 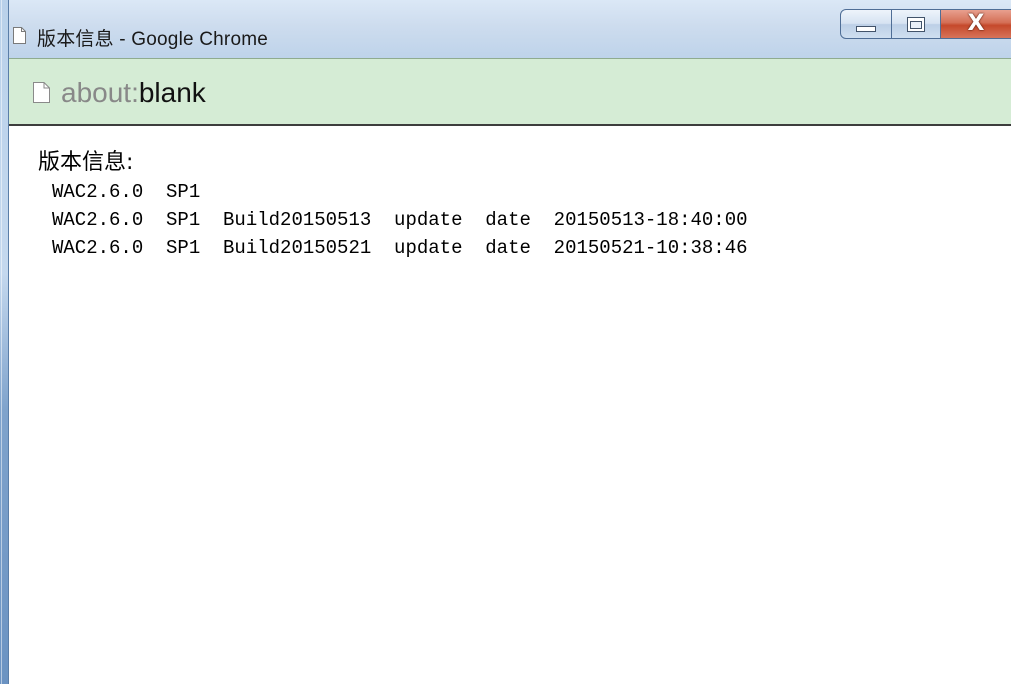 I want to click on title-bar: 版本信息 - Google Chrome X, so click(x=510, y=29).